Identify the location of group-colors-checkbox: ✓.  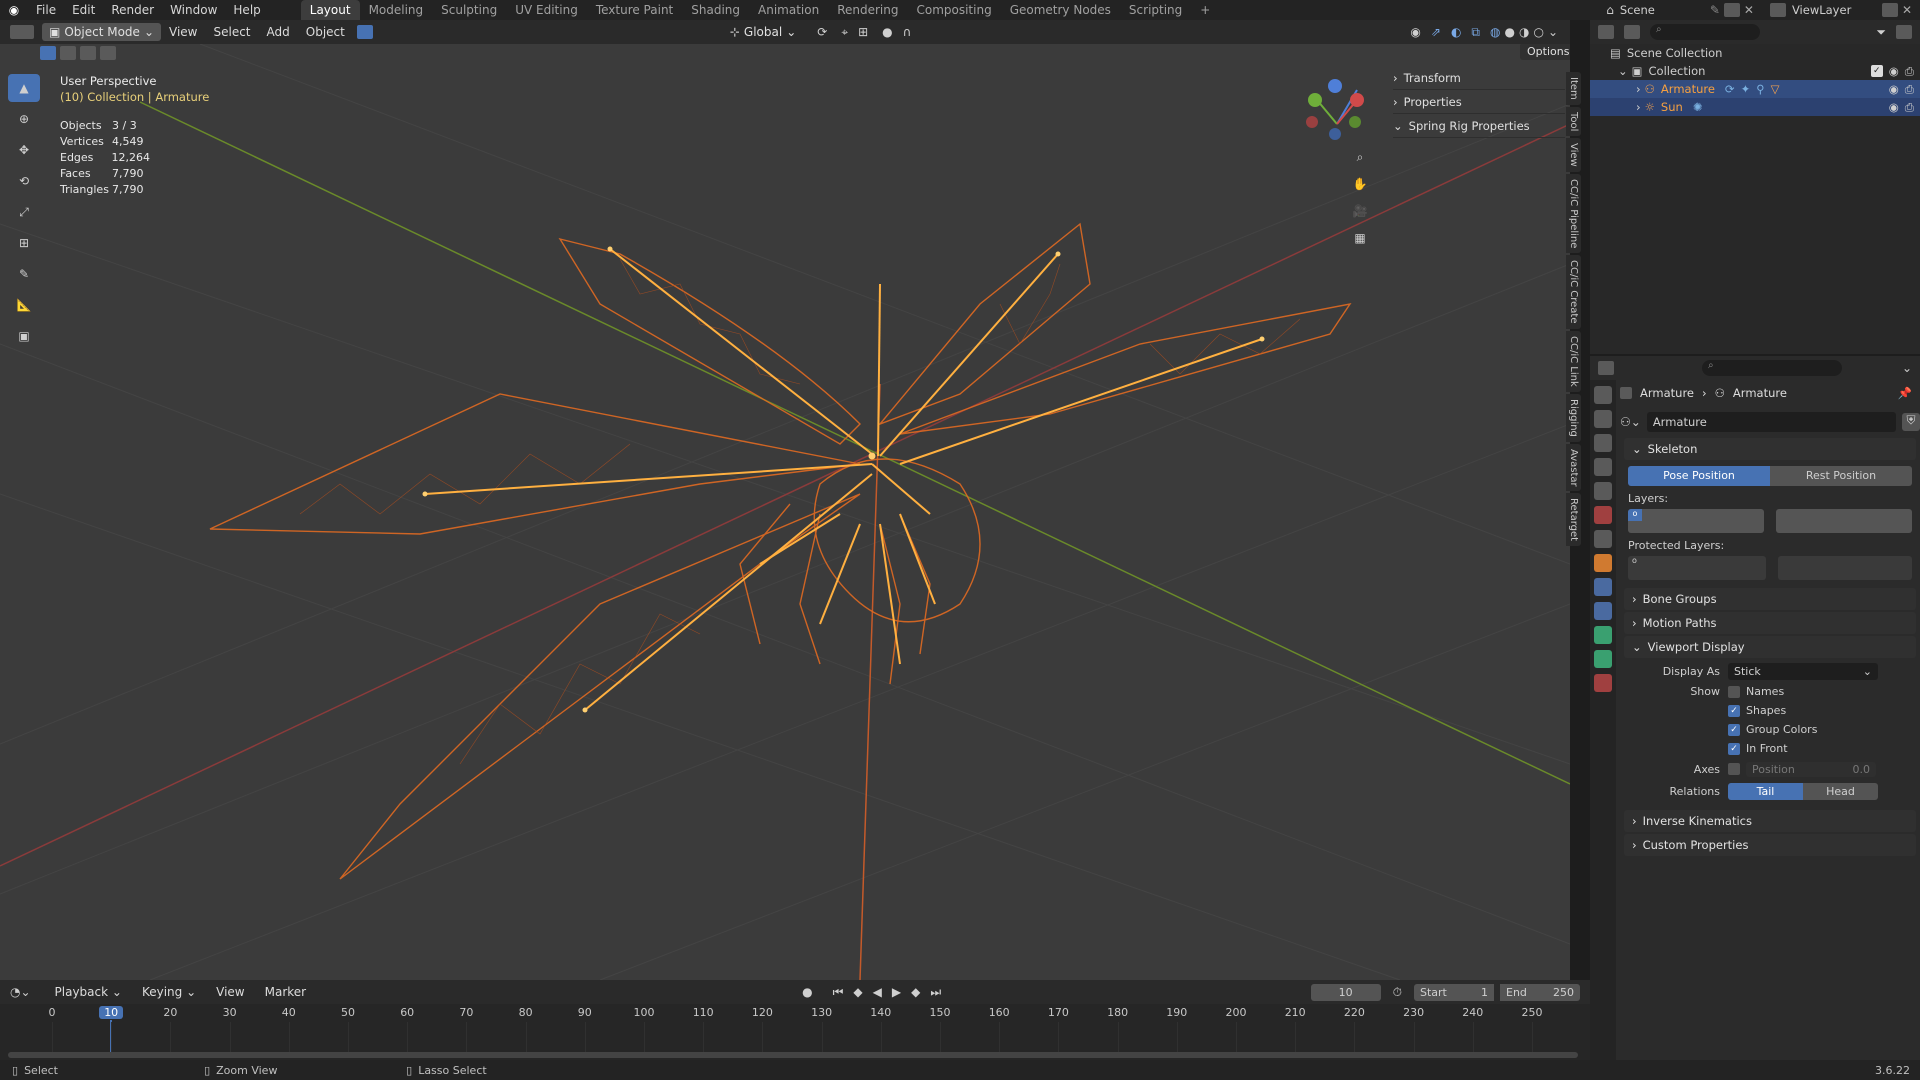
(1734, 729).